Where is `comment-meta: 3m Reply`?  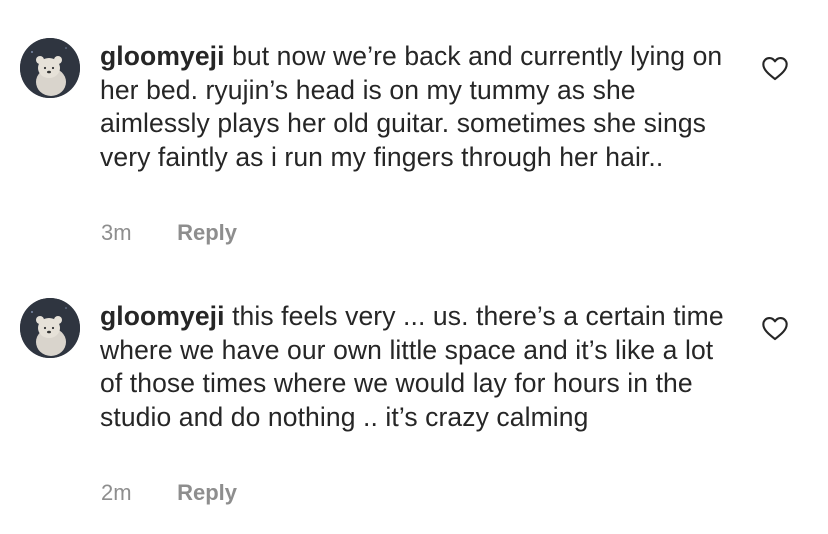 comment-meta: 3m Reply is located at coordinates (169, 233).